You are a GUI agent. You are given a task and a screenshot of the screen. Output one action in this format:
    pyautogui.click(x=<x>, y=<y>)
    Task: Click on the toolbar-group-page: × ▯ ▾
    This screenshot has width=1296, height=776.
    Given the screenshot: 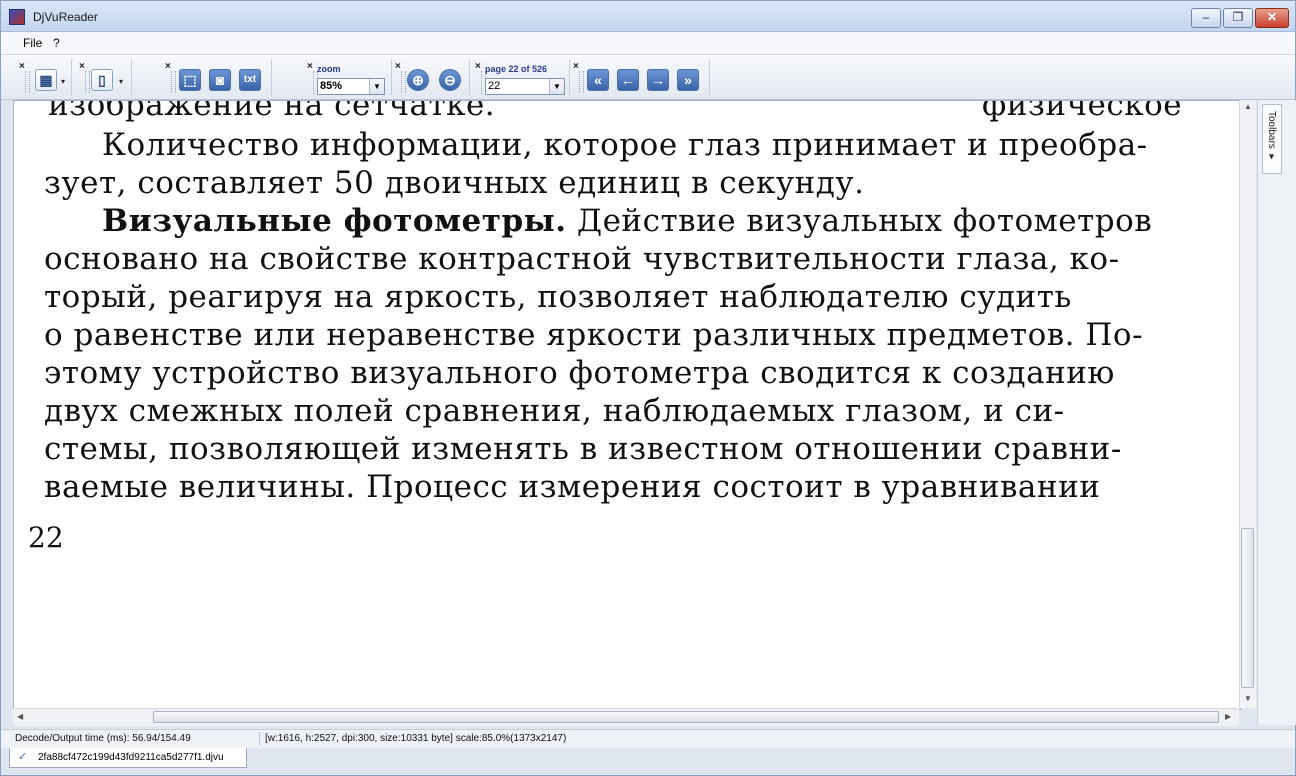 What is the action you would take?
    pyautogui.click(x=103, y=77)
    